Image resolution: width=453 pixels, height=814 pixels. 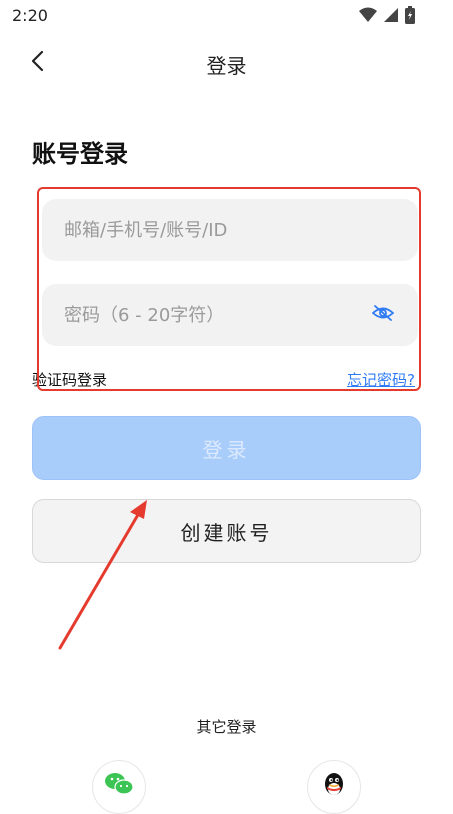 I want to click on battery-icon, so click(x=410, y=17).